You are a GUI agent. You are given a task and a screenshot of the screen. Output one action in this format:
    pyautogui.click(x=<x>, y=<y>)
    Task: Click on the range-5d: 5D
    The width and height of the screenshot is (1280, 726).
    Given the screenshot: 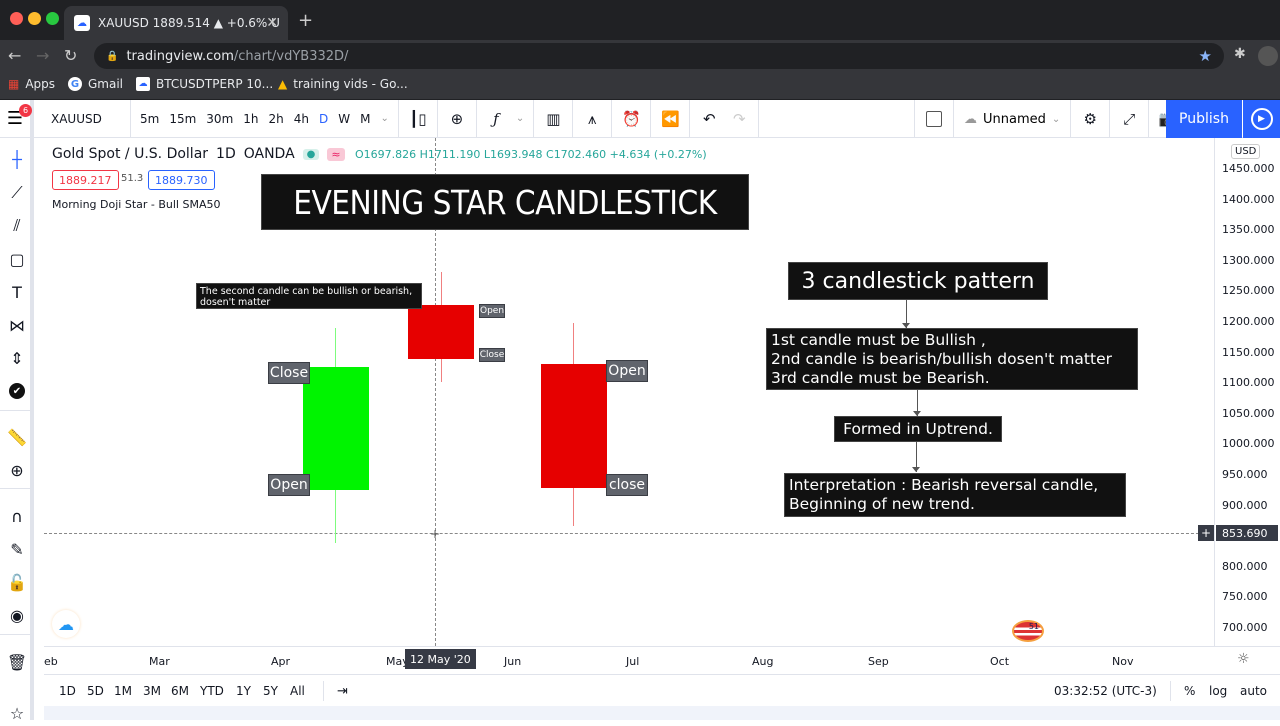 What is the action you would take?
    pyautogui.click(x=95, y=691)
    